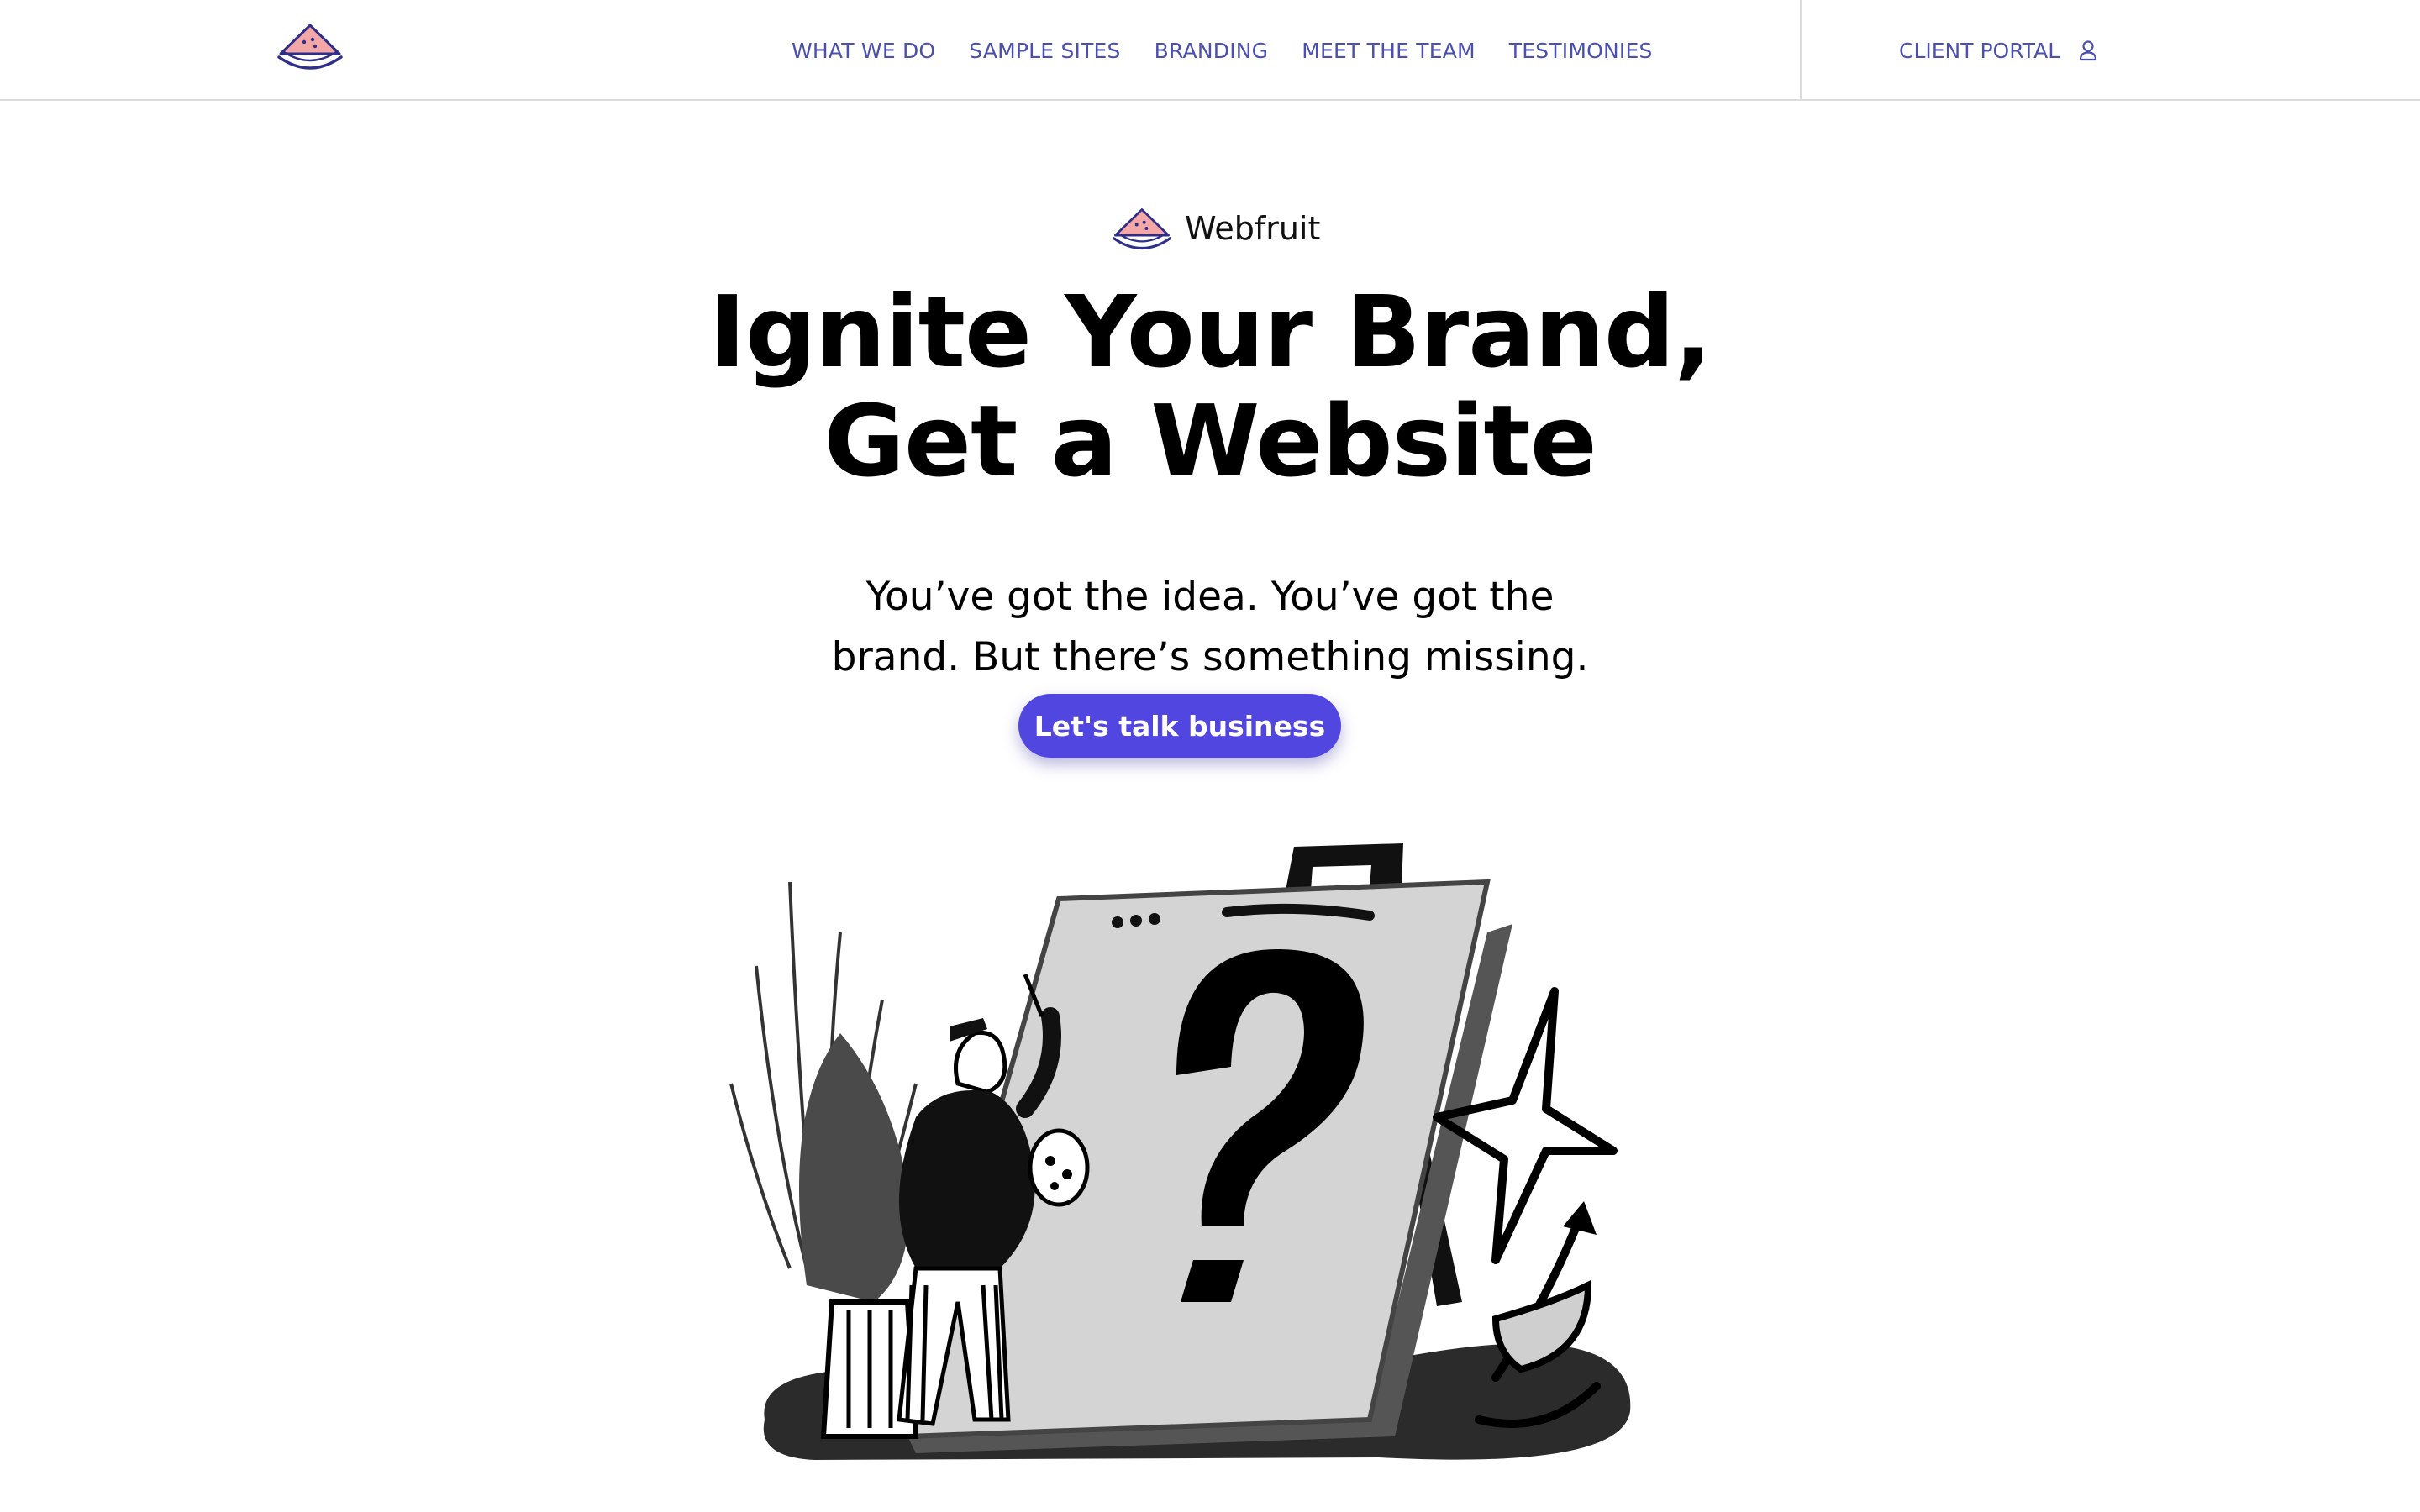 The width and height of the screenshot is (2420, 1512). I want to click on header-divider, so click(1801, 50).